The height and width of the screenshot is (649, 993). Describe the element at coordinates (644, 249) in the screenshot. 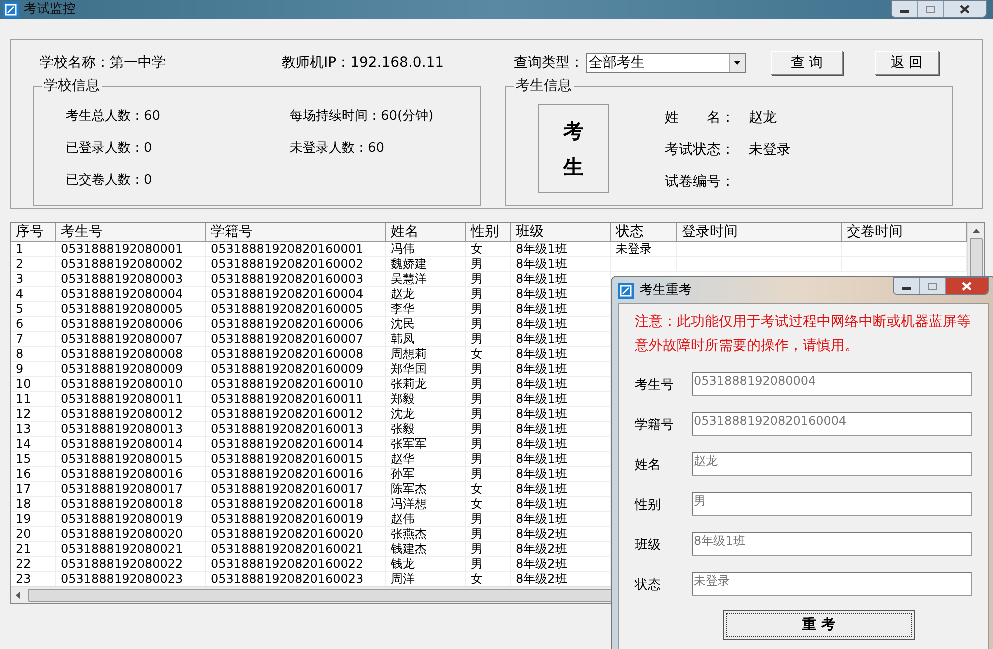

I see `table-cell: 未登录` at that location.